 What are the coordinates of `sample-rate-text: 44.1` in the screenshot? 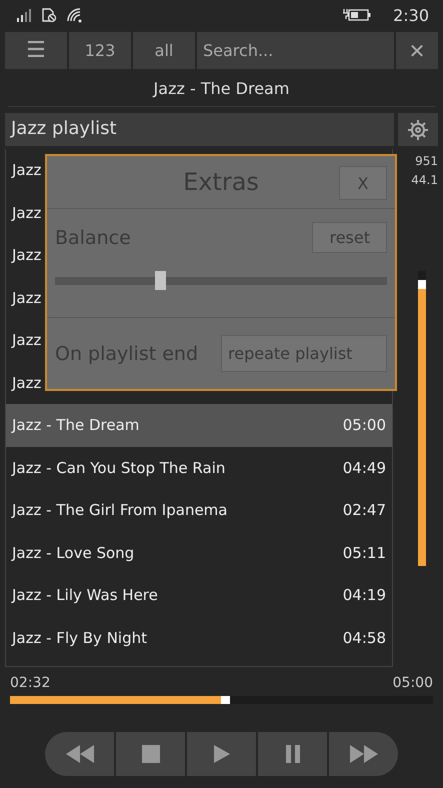 It's located at (424, 180).